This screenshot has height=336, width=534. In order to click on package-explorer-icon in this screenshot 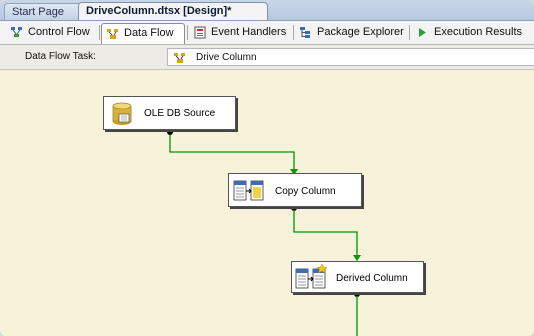, I will do `click(305, 32)`.